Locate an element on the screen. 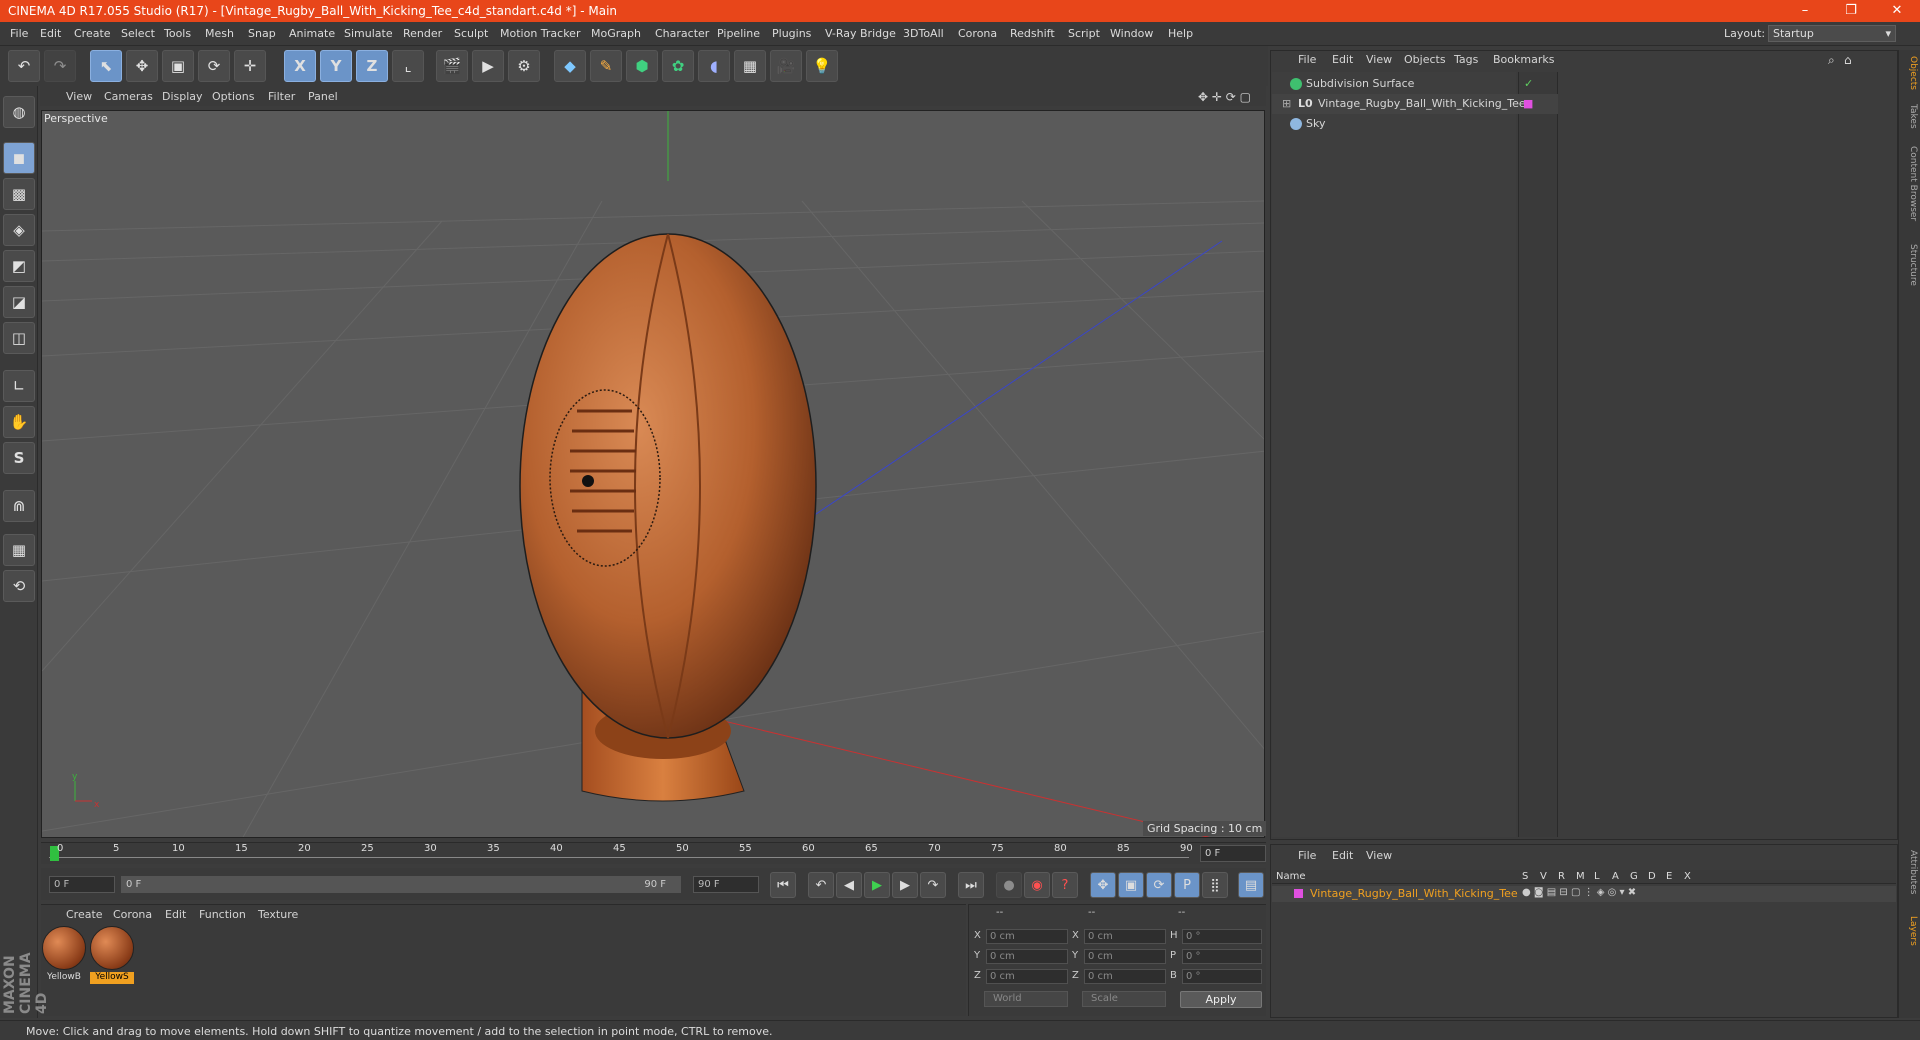 The width and height of the screenshot is (1920, 1040). tab-structure: Structure is located at coordinates (1909, 265).